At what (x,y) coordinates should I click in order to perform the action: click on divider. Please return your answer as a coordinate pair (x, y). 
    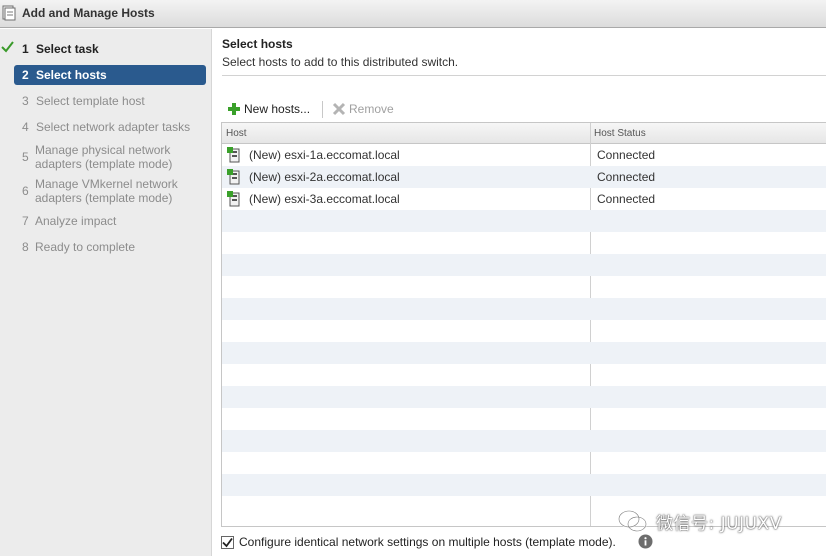
    Looking at the image, I should click on (524, 75).